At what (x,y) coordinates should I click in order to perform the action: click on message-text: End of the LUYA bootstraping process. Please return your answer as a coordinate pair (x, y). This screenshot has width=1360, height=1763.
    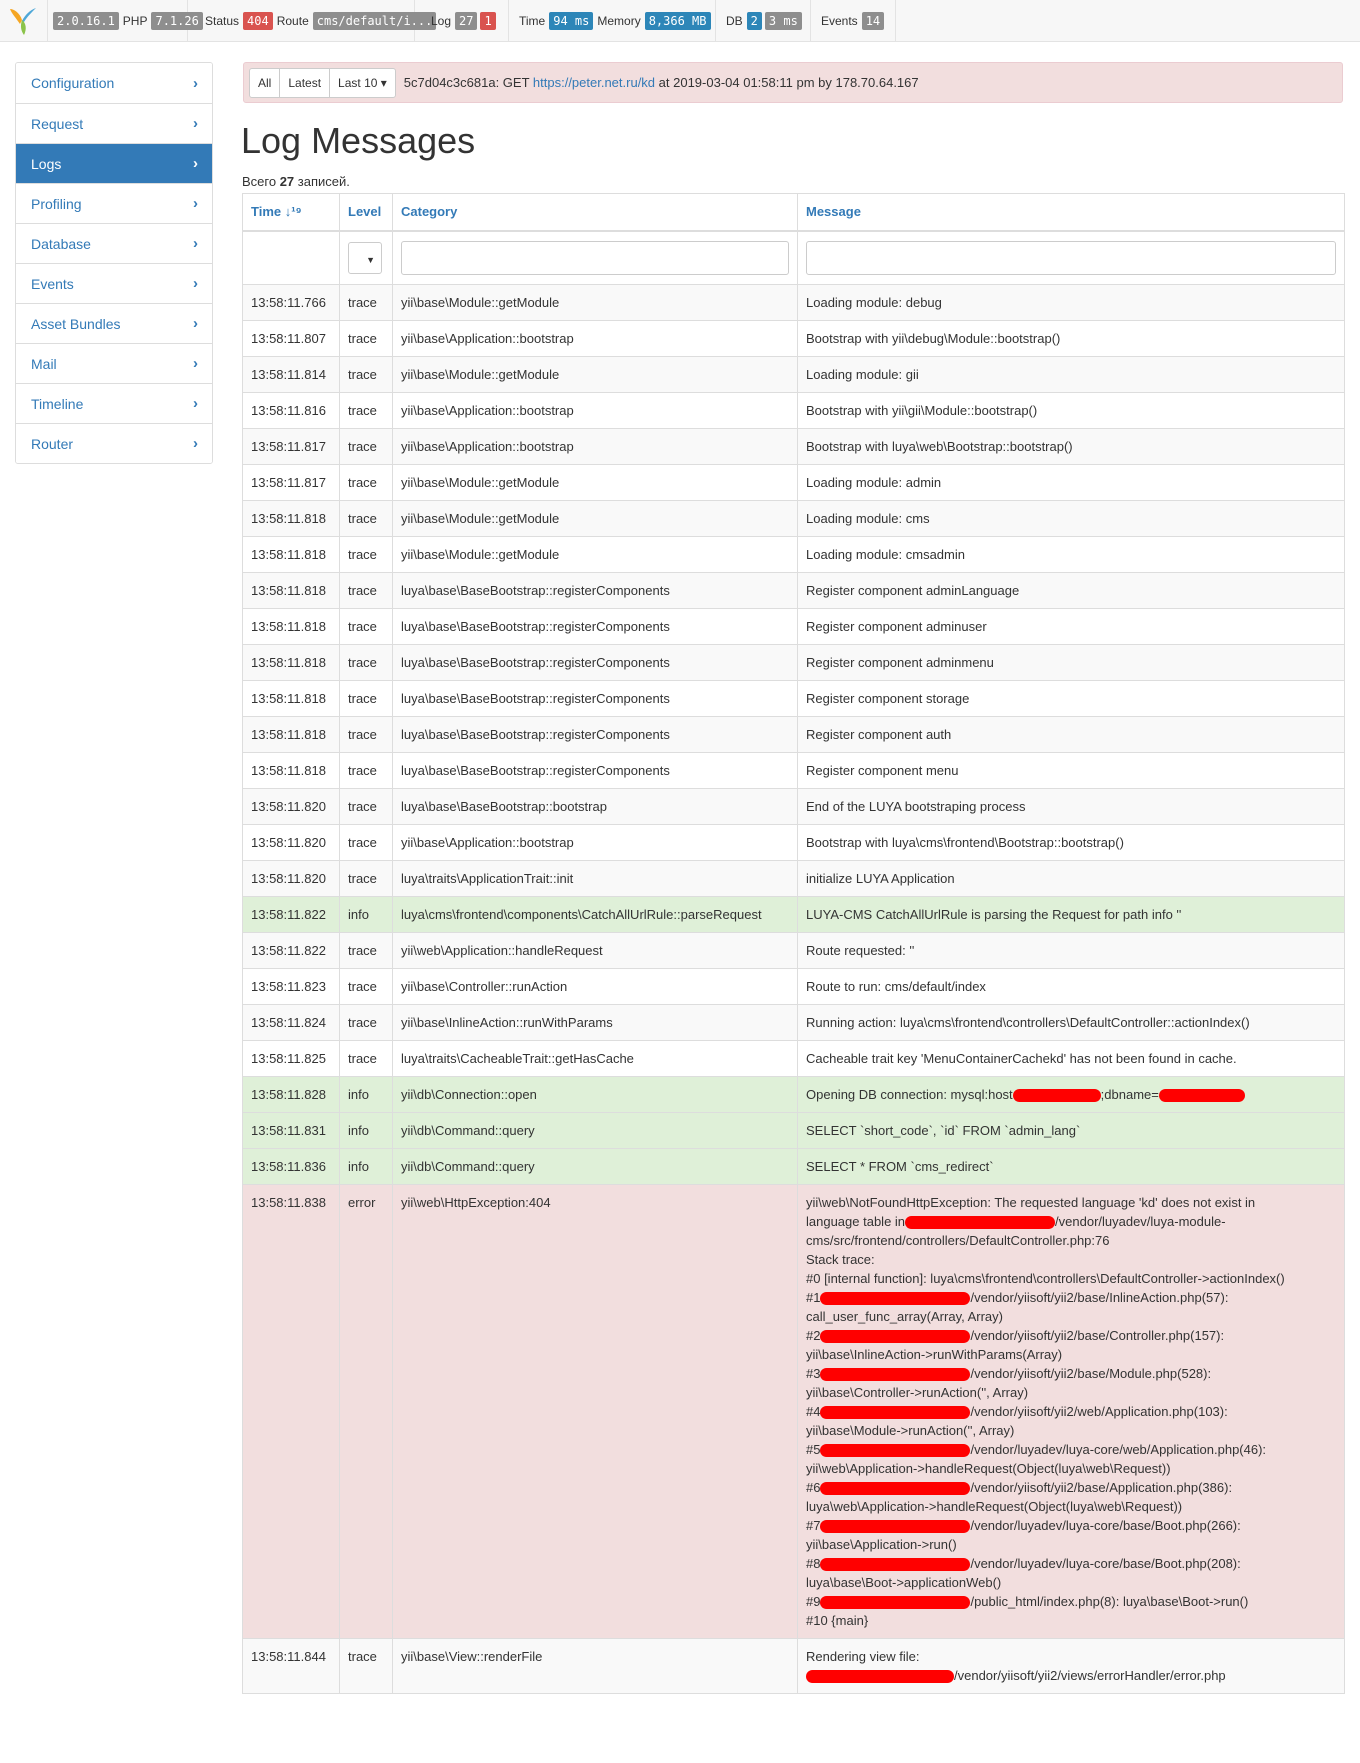
    Looking at the image, I should click on (916, 806).